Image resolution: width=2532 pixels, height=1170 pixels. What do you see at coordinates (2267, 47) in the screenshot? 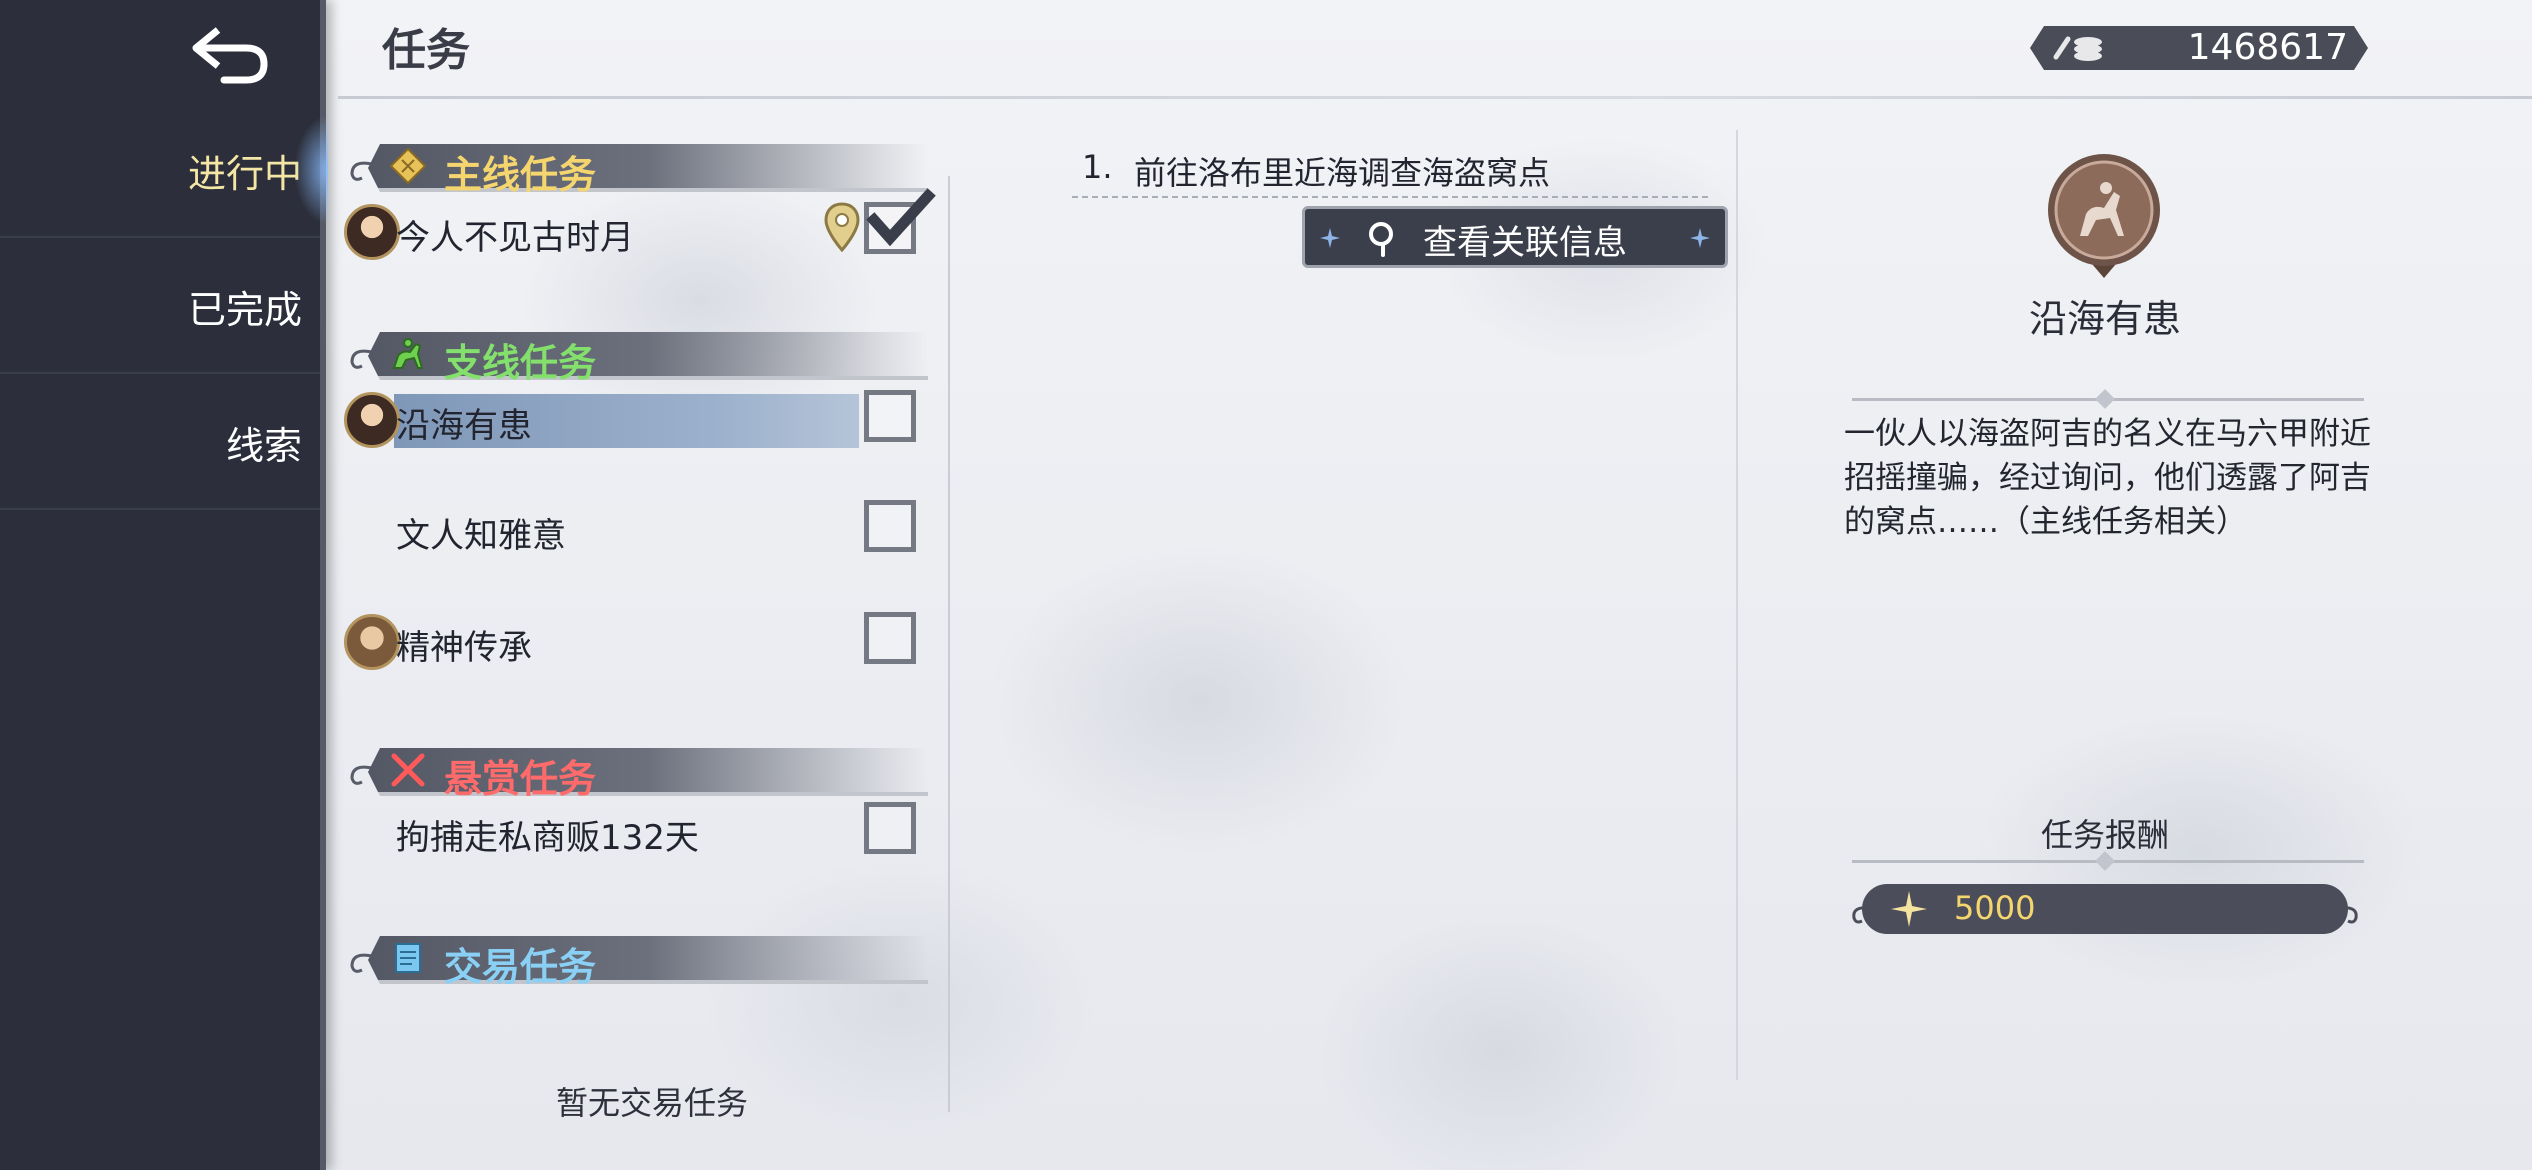
I see `currency-value: 1468617` at bounding box center [2267, 47].